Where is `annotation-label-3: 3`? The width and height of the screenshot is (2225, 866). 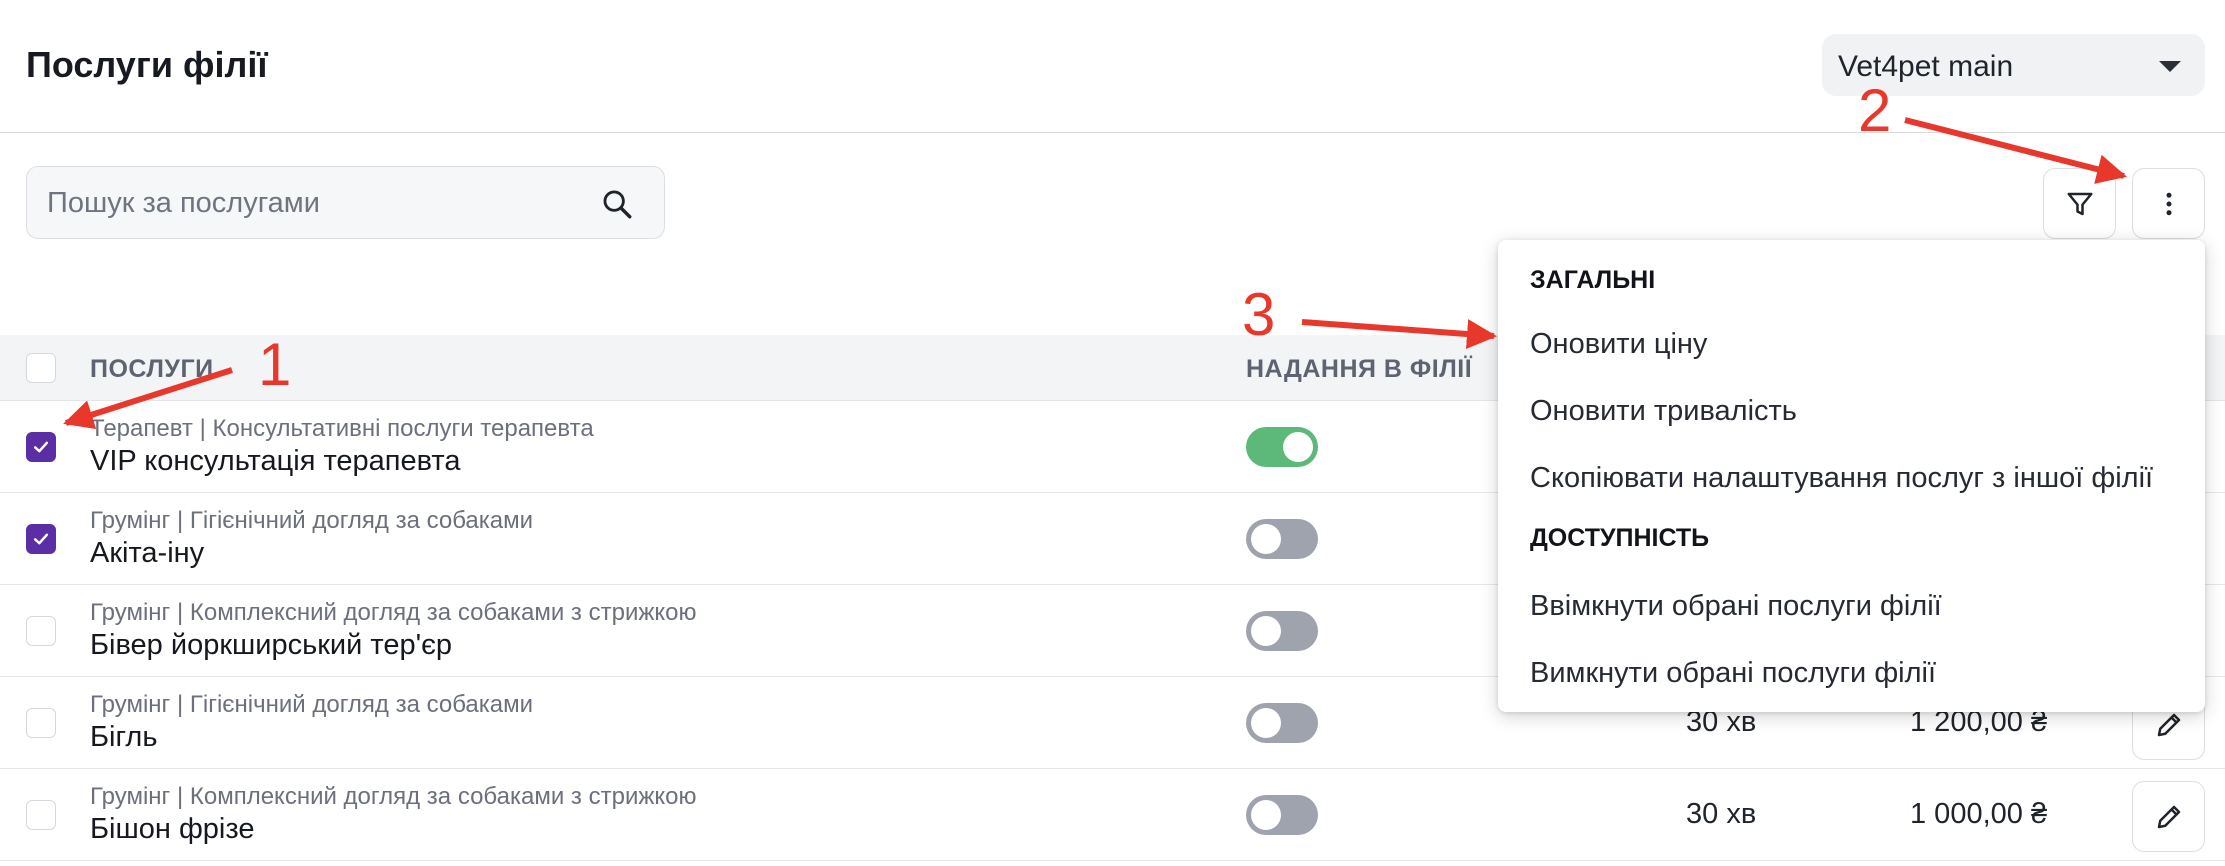 annotation-label-3: 3 is located at coordinates (1259, 314).